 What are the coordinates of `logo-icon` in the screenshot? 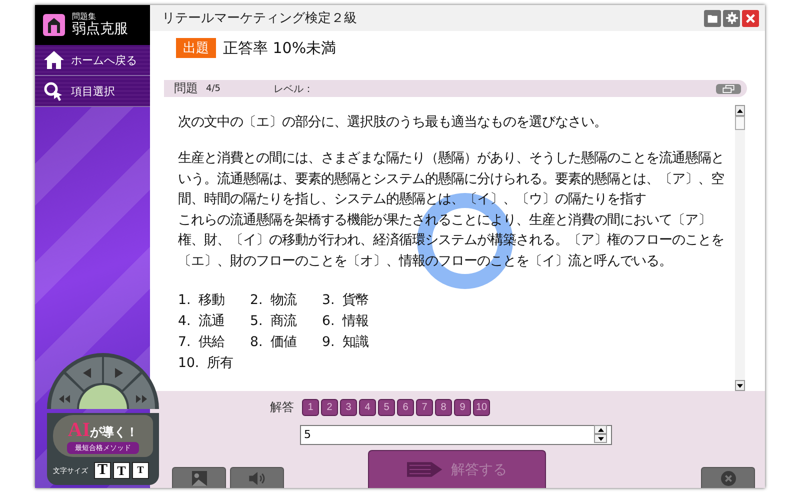 It's located at (54, 25).